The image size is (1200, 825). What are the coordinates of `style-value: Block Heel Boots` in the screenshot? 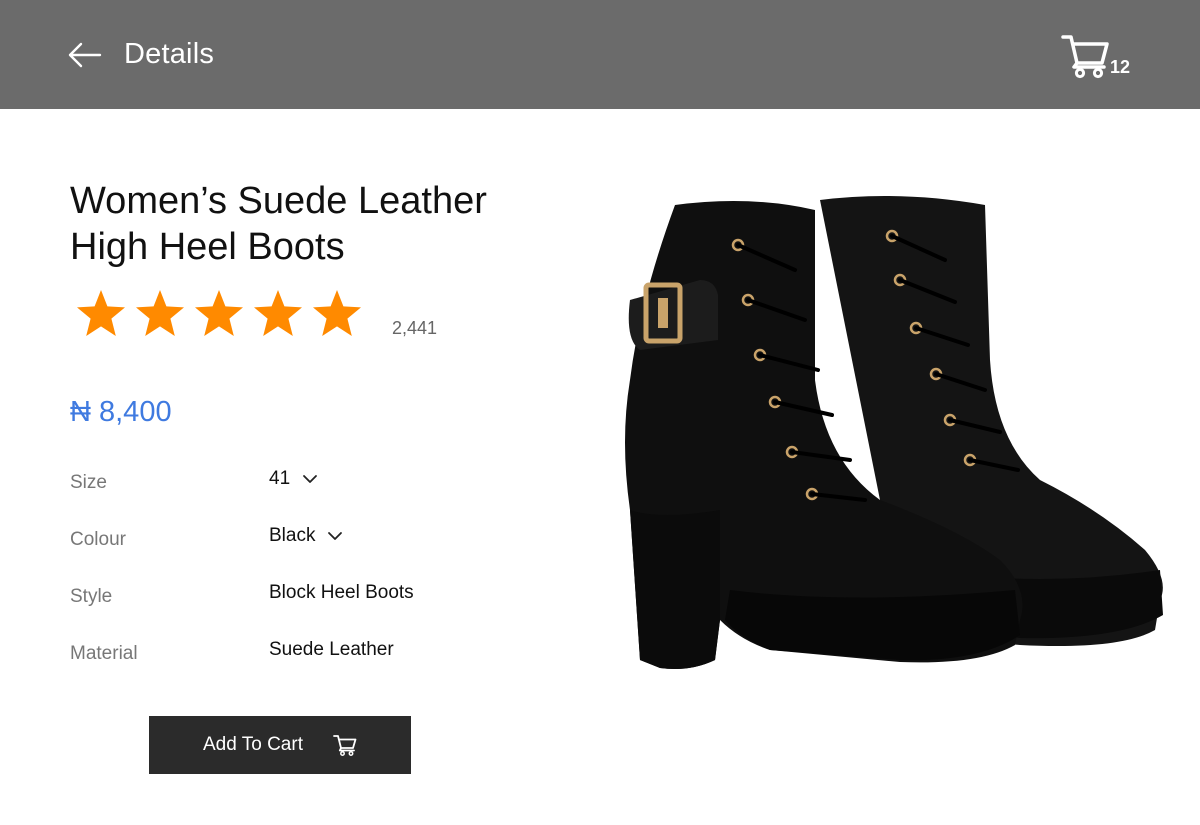 It's located at (341, 593).